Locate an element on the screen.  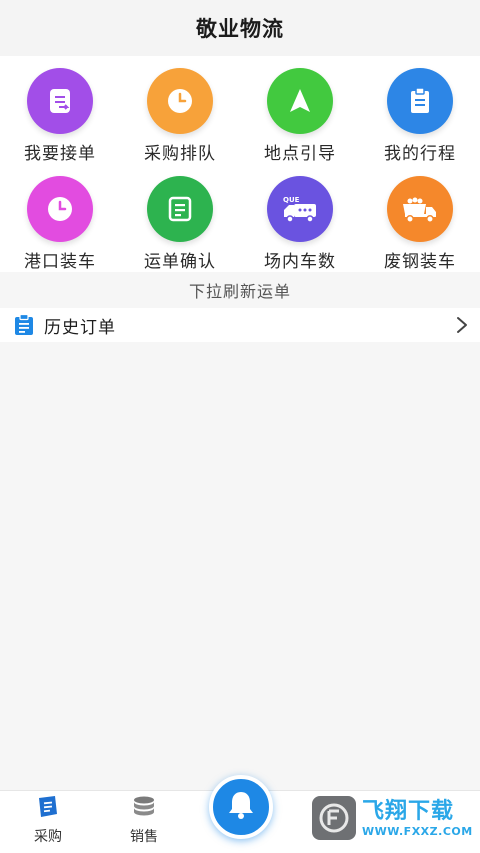
menu-item-label: 港口装车 is located at coordinates (60, 262).